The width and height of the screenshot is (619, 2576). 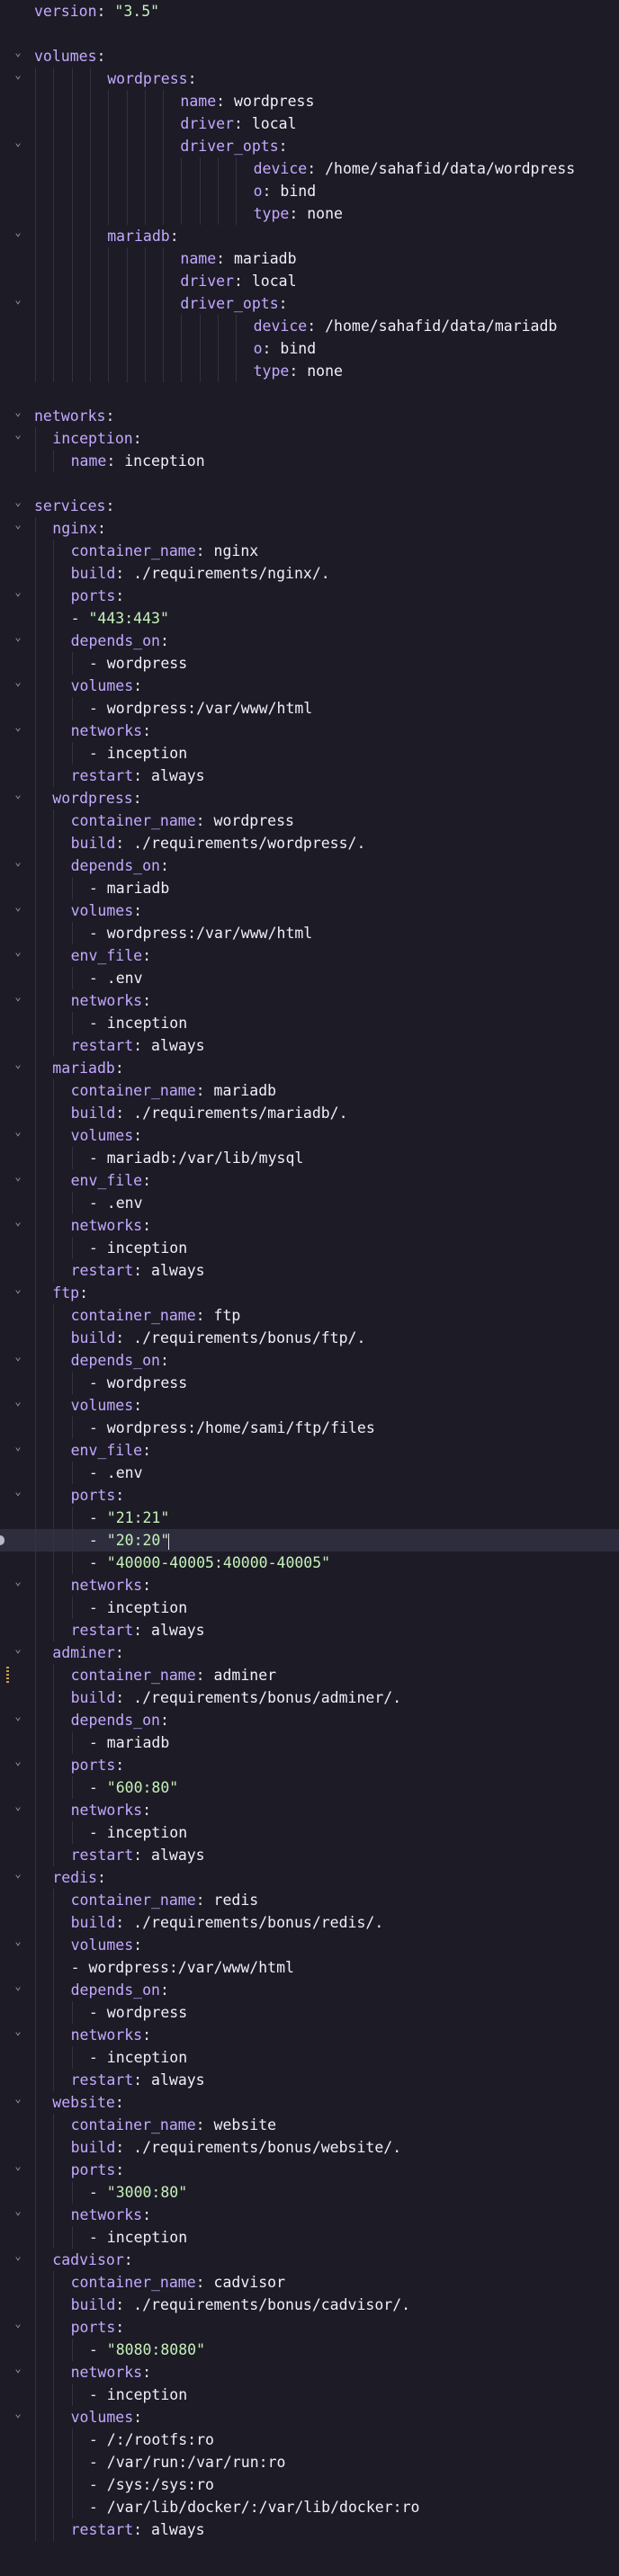 I want to click on code-line: website:, so click(x=309, y=2102).